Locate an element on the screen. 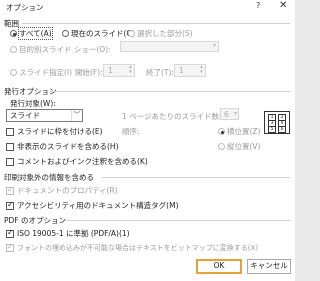 The height and width of the screenshot is (281, 320). order-label: 順序: is located at coordinates (131, 131).